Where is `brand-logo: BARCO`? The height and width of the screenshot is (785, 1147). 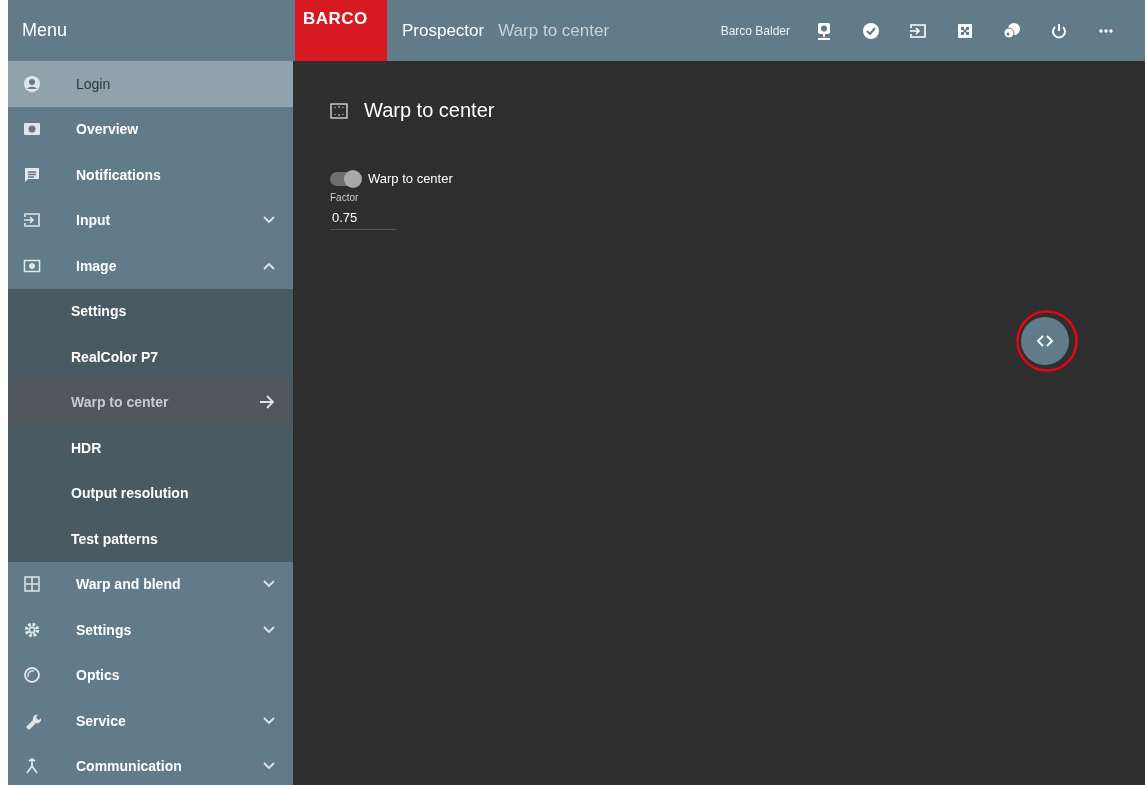 brand-logo: BARCO is located at coordinates (341, 30).